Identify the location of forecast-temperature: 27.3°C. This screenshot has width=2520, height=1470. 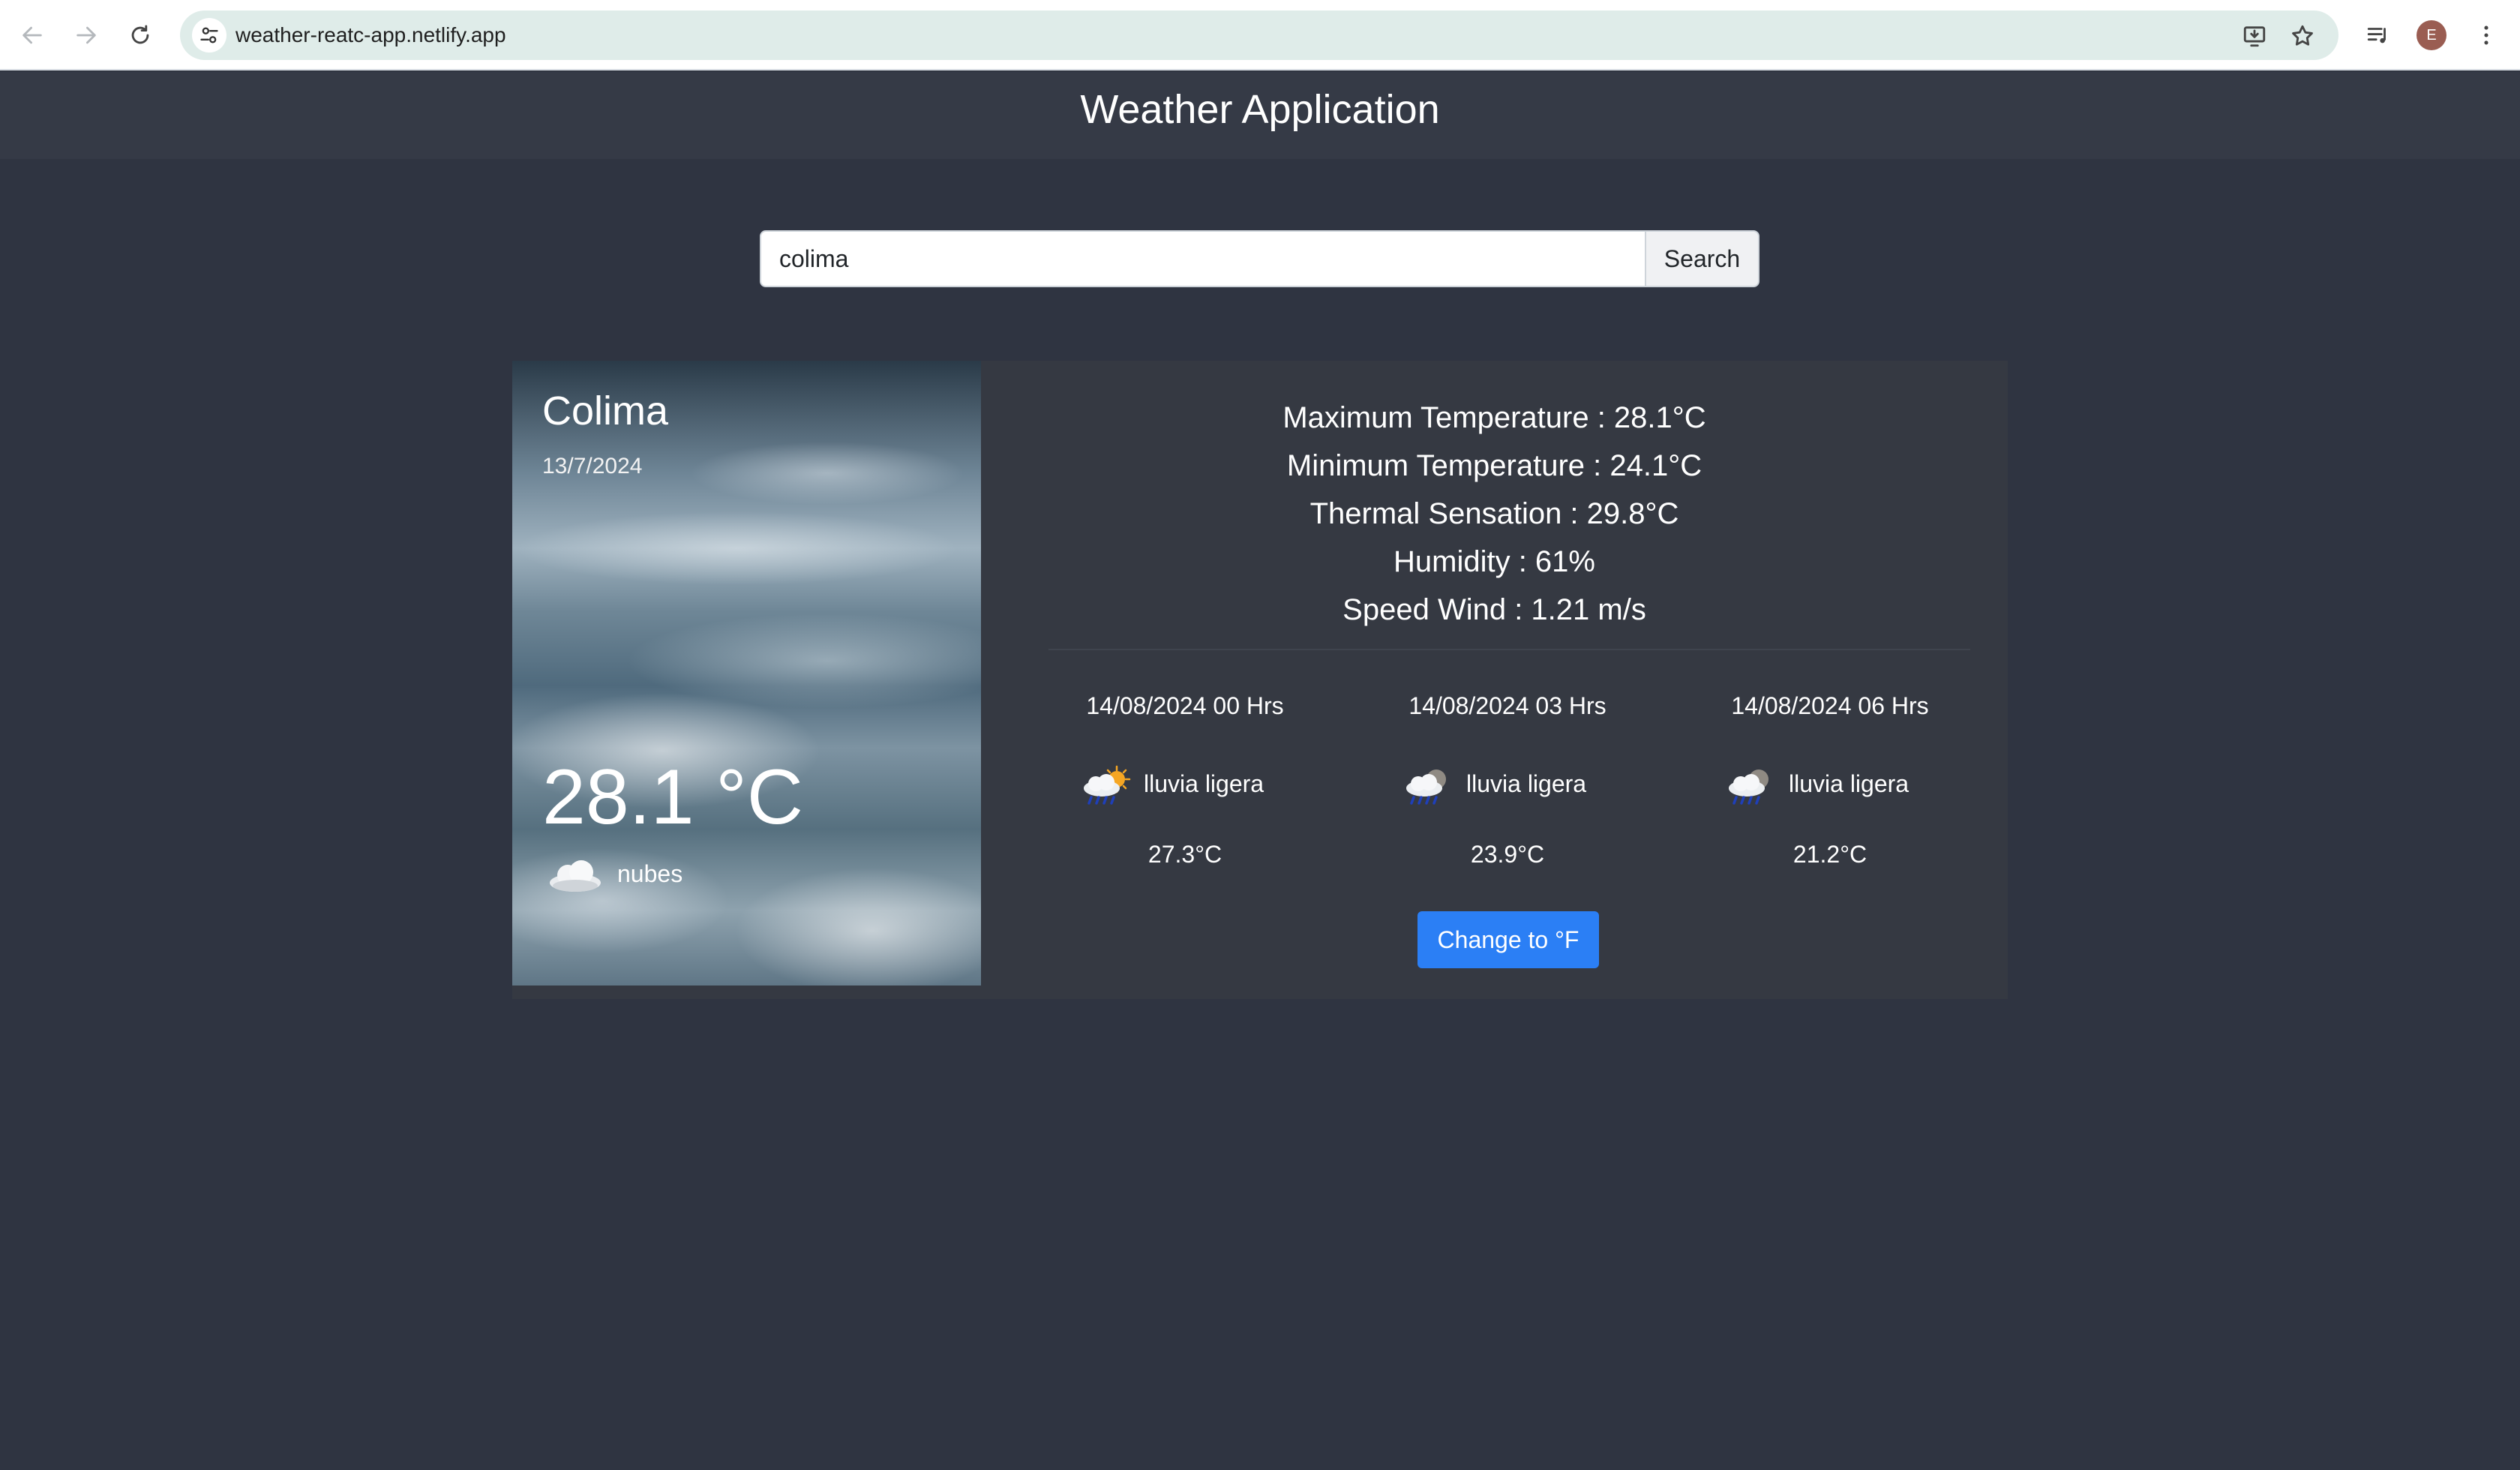
(1185, 854).